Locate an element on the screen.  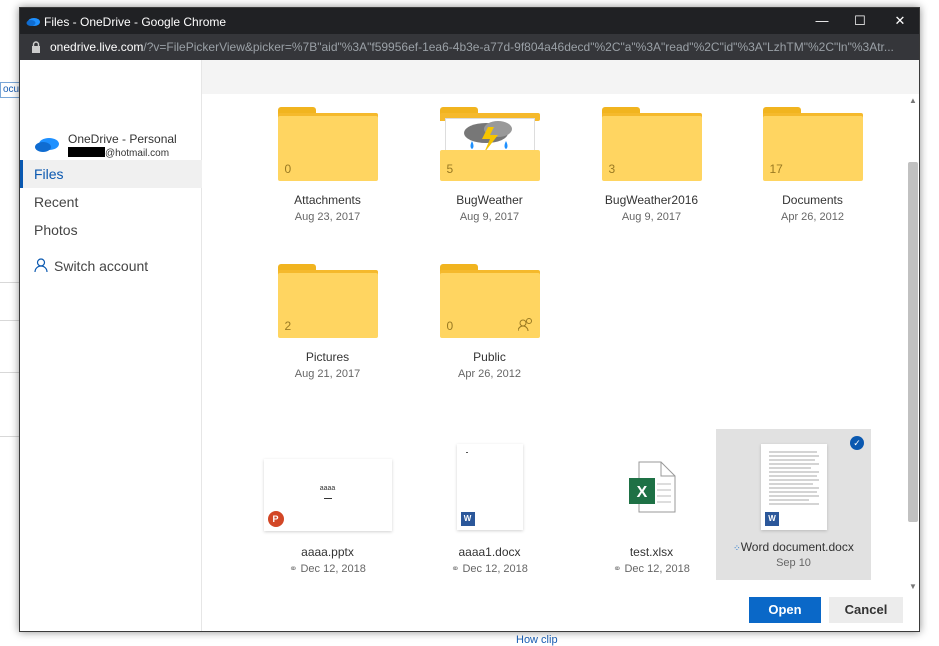
title-bar: Files - OneDrive - Google Chrome — ☐ ✕ is located at coordinates (469, 21).